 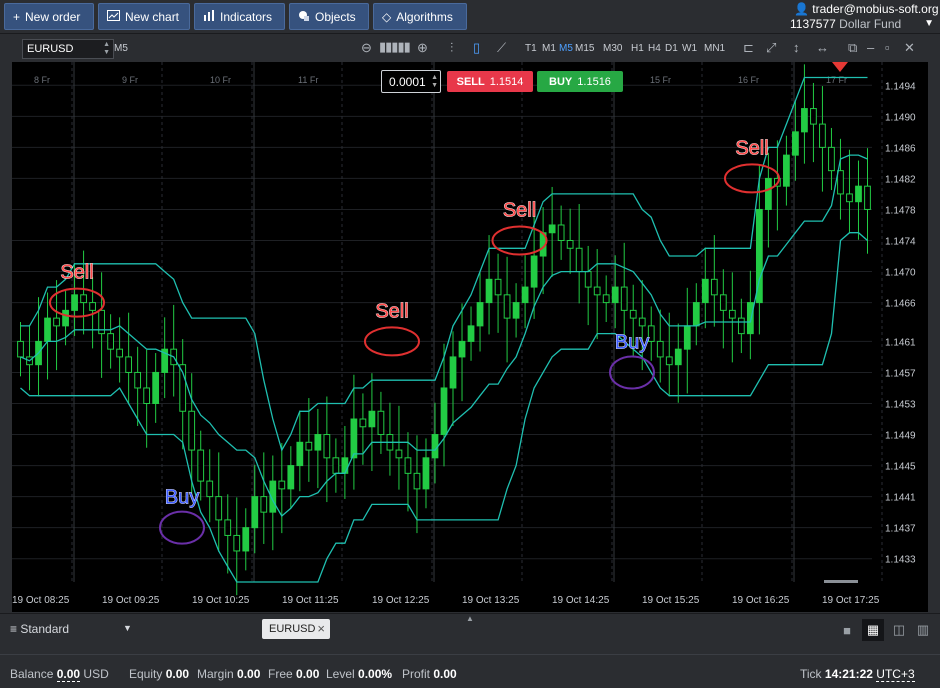 I want to click on symbol-select: EURUSD ▲ ▼, so click(x=68, y=49).